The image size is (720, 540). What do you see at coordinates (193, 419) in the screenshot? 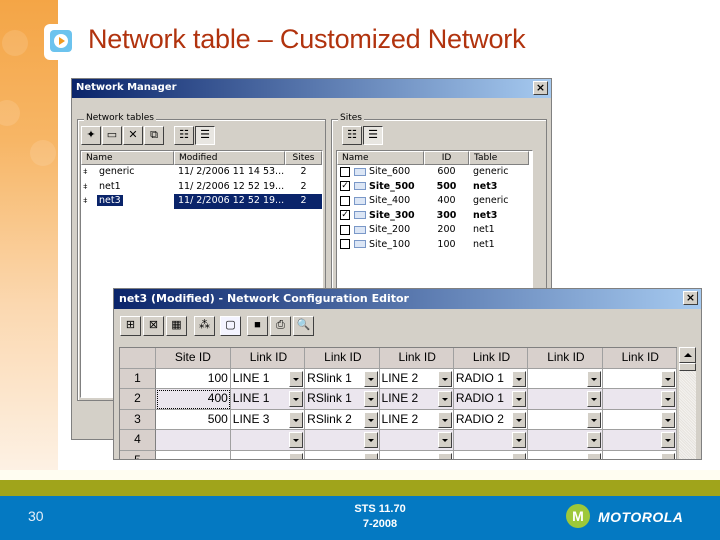
I see `site-id-cell: 500` at bounding box center [193, 419].